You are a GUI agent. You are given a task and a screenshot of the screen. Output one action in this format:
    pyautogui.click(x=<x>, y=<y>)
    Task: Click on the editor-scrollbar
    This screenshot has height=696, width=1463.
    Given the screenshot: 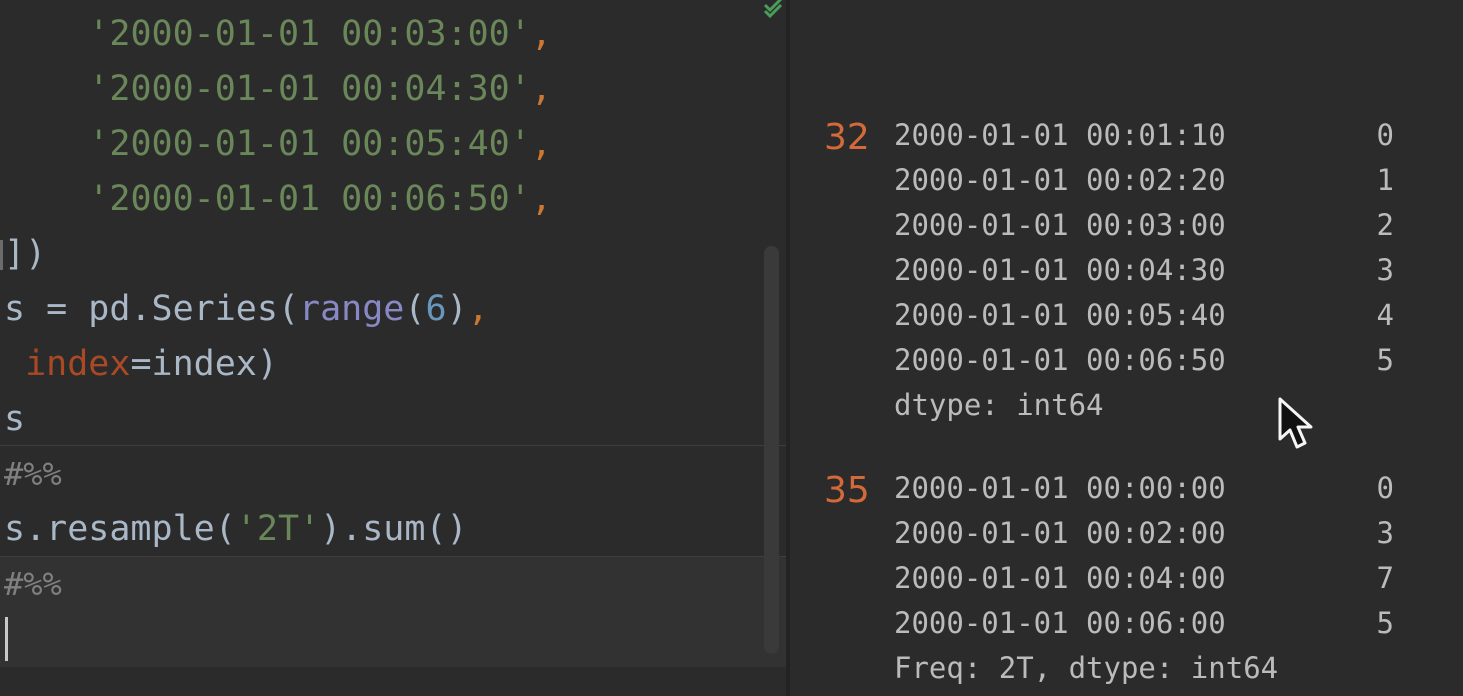 What is the action you would take?
    pyautogui.click(x=771, y=450)
    